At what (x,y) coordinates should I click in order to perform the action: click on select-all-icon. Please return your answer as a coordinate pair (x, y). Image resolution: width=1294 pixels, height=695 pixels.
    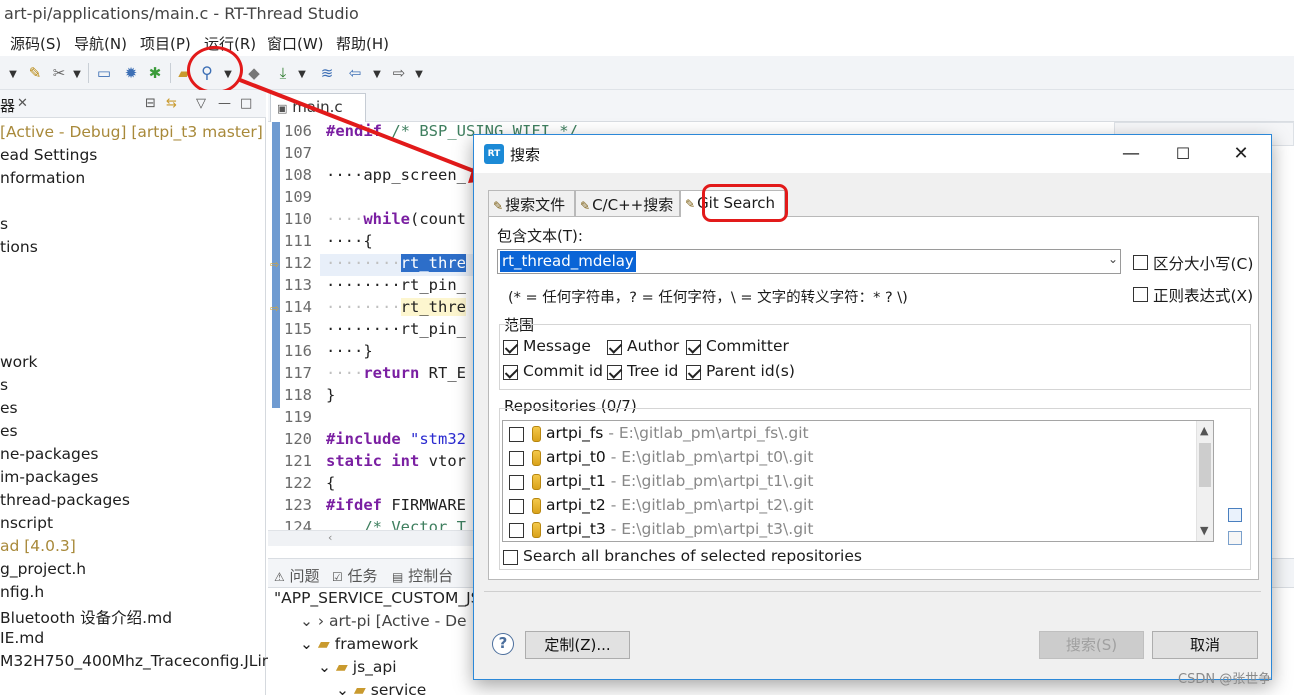
    Looking at the image, I should click on (1235, 515).